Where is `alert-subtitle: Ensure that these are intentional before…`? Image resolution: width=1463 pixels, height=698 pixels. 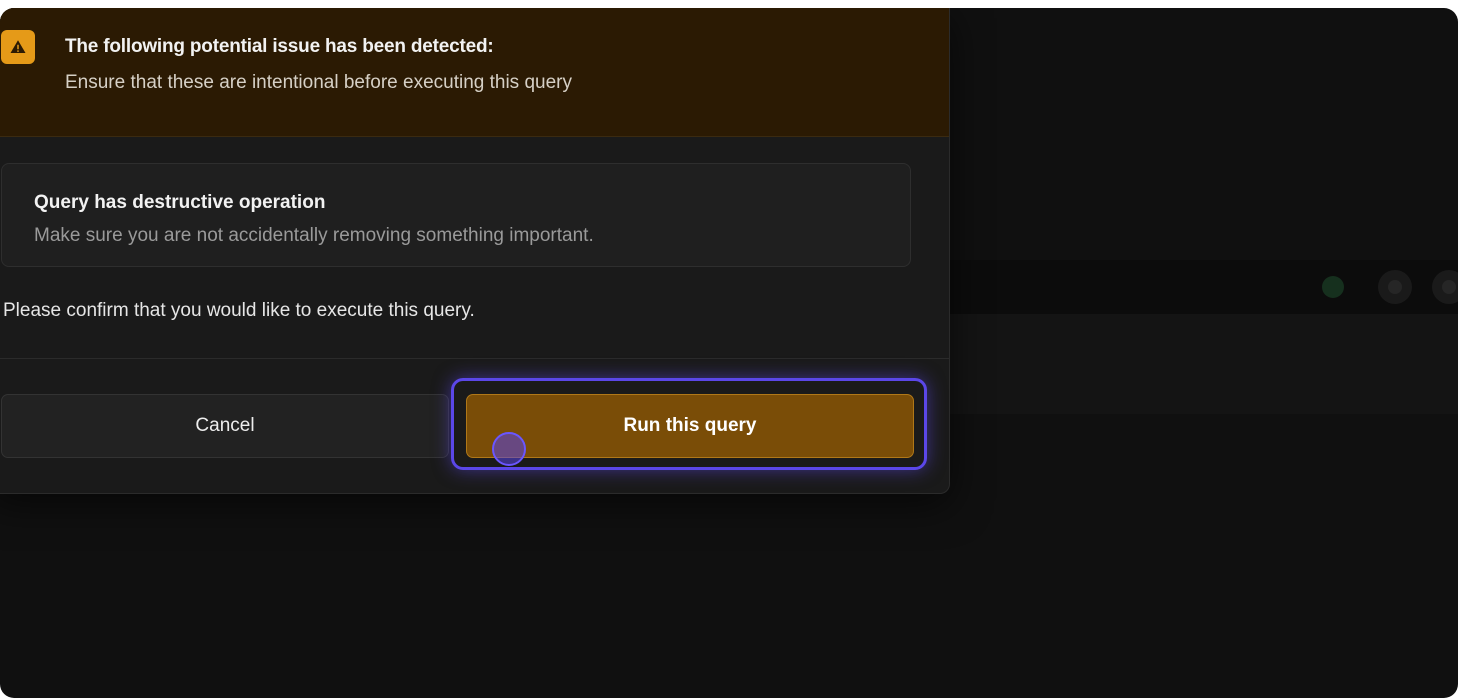 alert-subtitle: Ensure that these are intentional before… is located at coordinates (318, 82).